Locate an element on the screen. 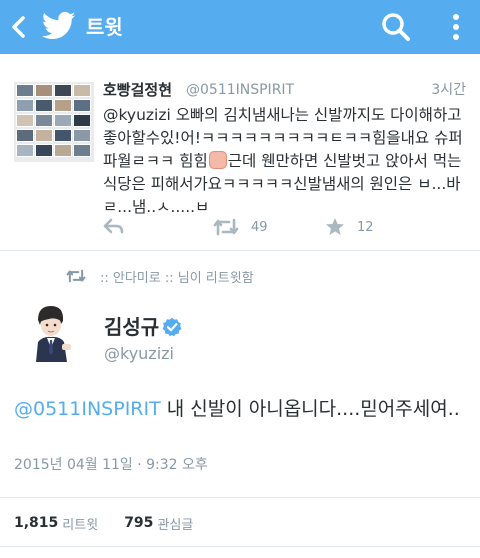 The image size is (480, 558). retweets-label: 리트윗 is located at coordinates (80, 523).